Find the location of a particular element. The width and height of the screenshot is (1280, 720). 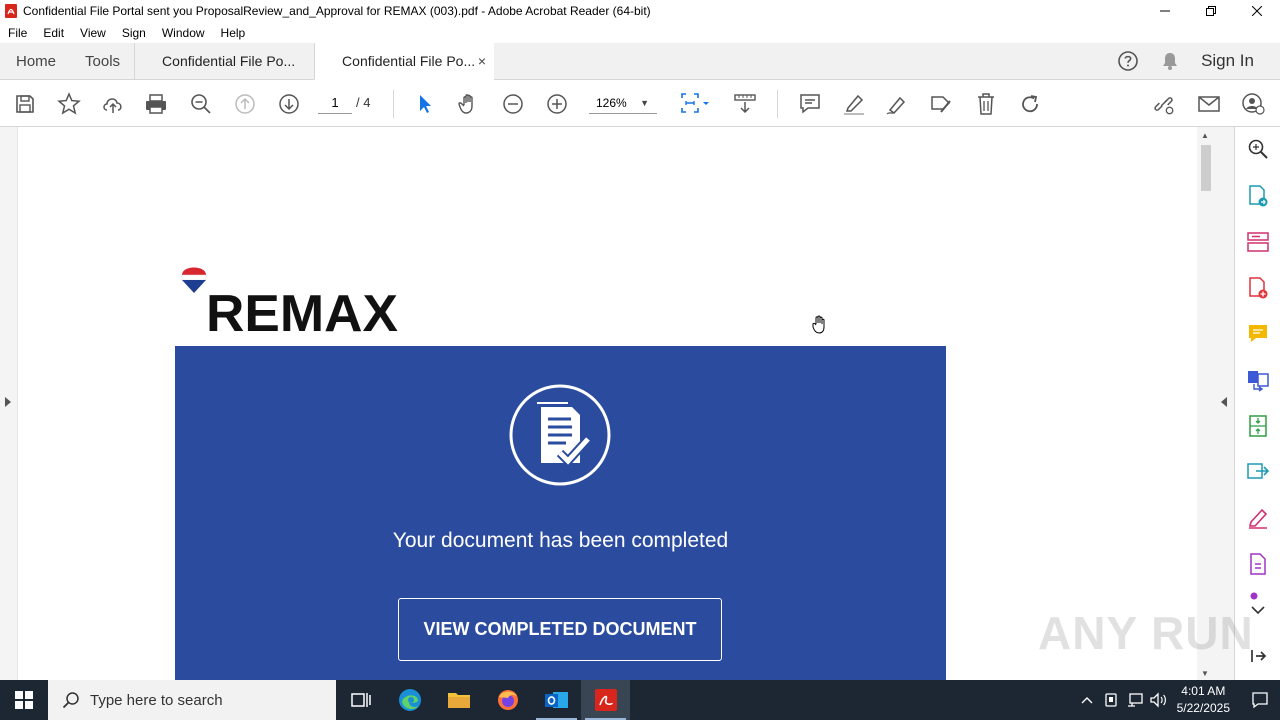

save-button is located at coordinates (25, 104).